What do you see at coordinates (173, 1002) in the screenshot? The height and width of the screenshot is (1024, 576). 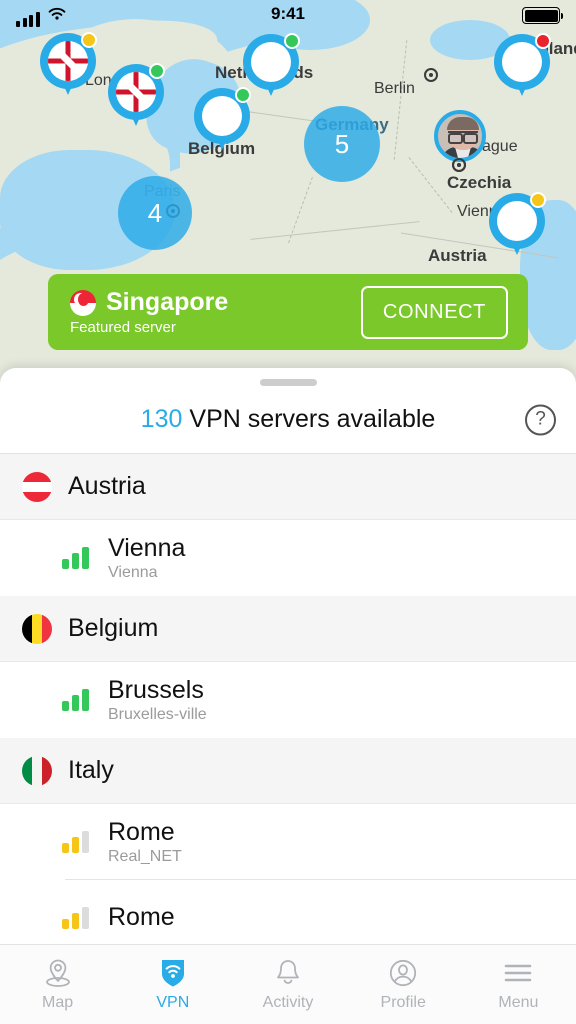 I see `tab-label: VPN` at bounding box center [173, 1002].